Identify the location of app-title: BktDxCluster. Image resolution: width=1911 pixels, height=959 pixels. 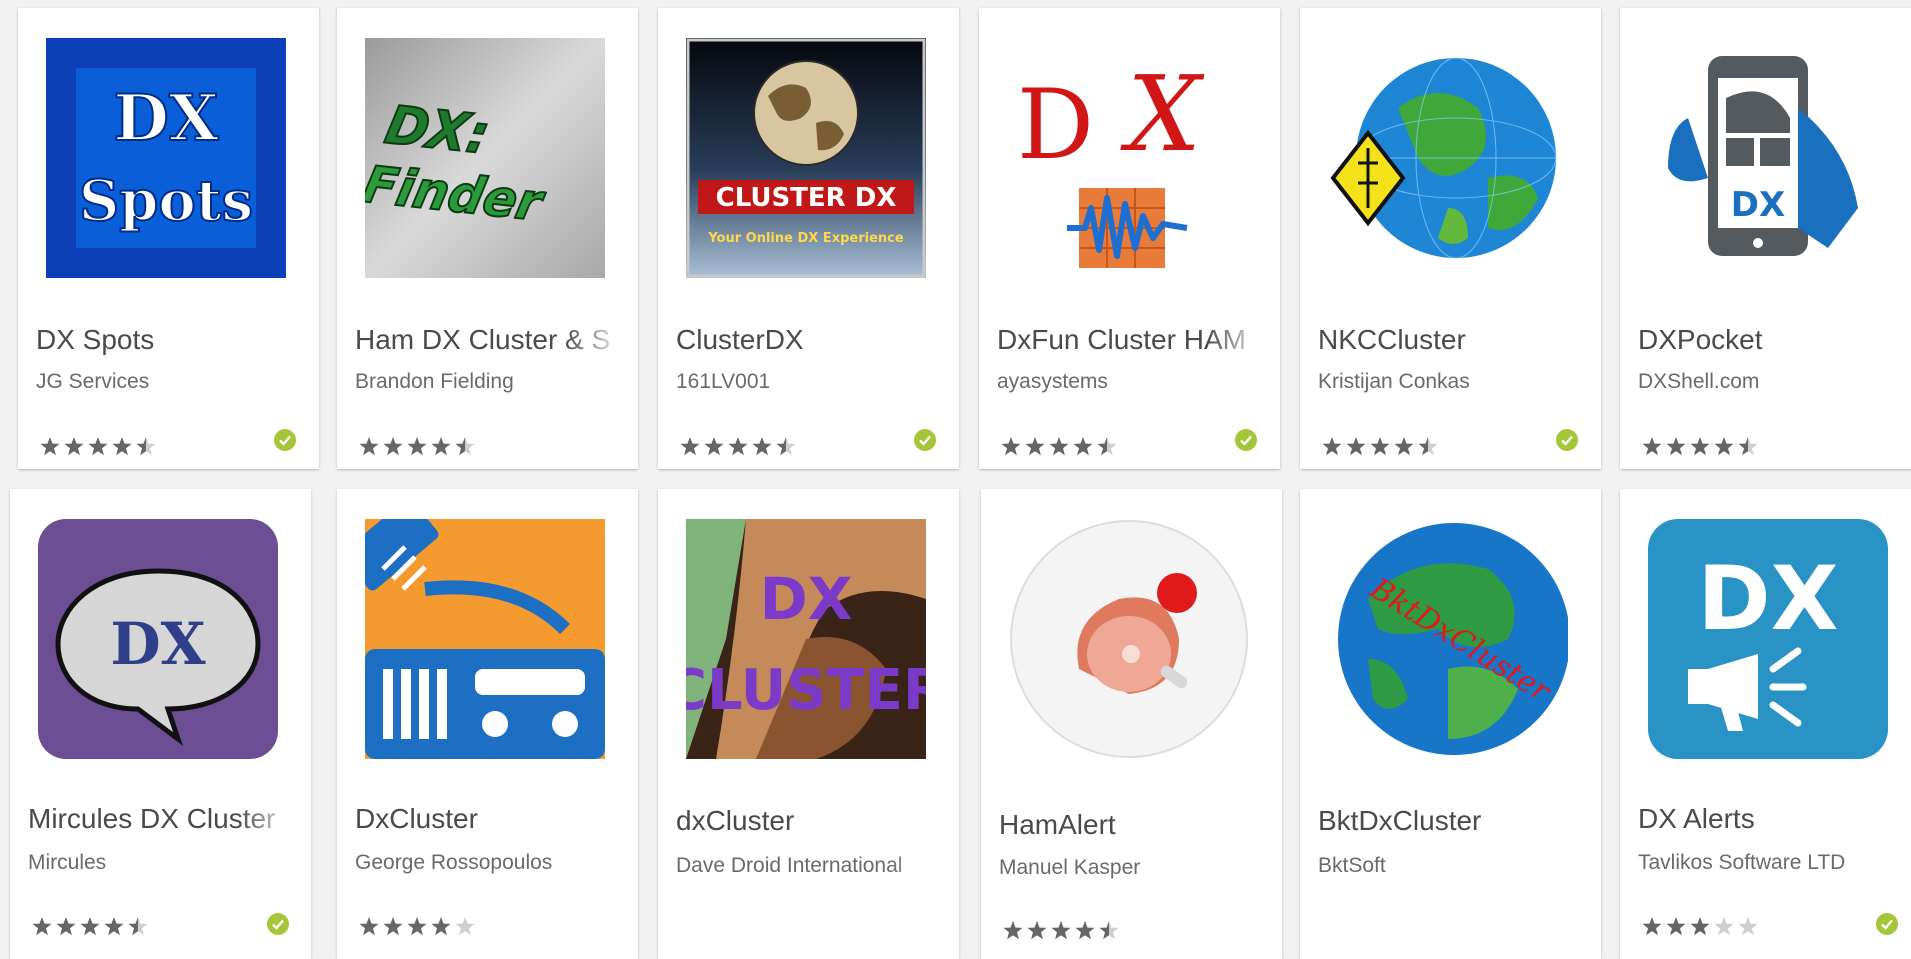
(1453, 821).